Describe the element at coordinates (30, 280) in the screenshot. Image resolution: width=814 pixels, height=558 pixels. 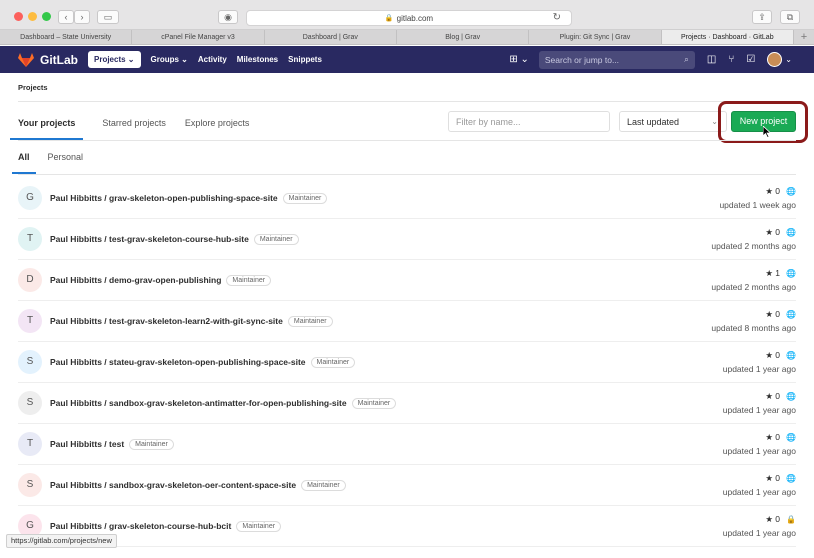
I see `project-avatar: D` at that location.